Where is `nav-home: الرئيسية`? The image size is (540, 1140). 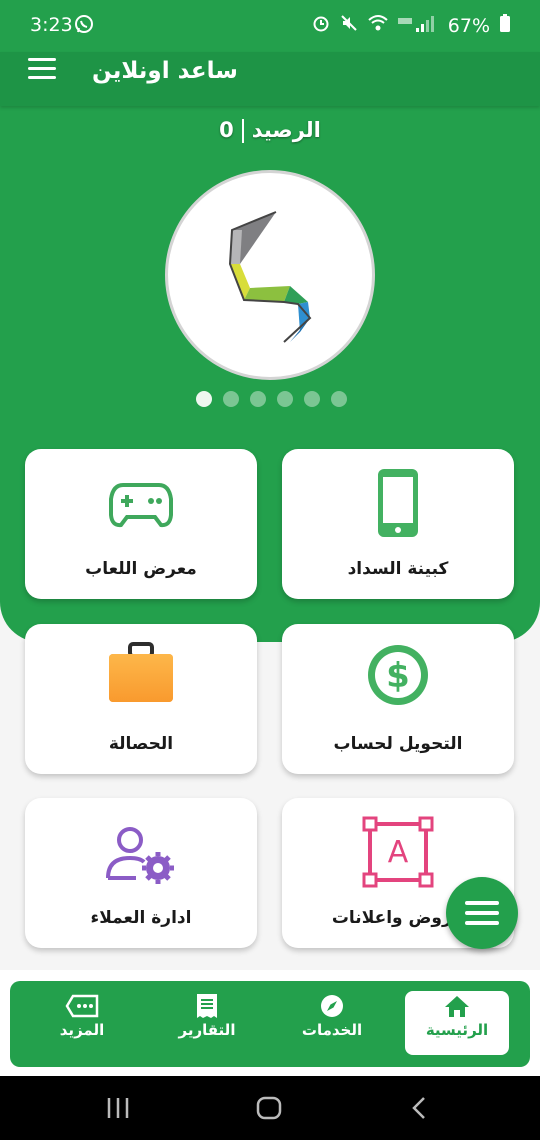 nav-home: الرئيسية is located at coordinates (457, 1023).